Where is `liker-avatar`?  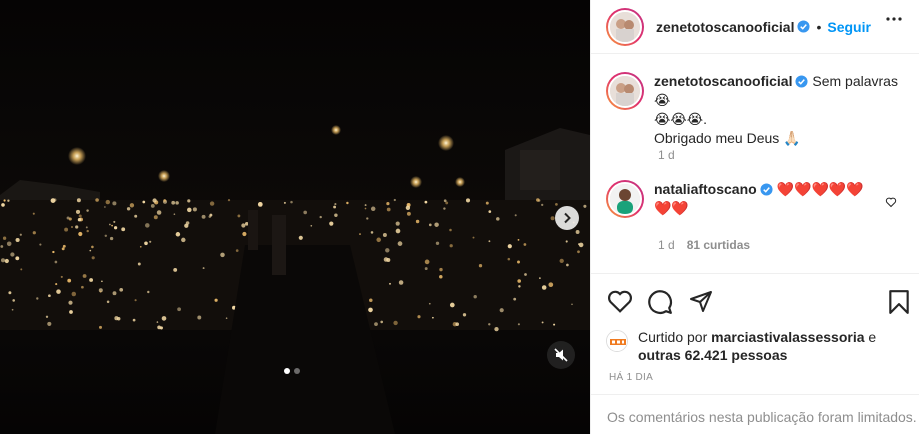
liker-avatar is located at coordinates (617, 341).